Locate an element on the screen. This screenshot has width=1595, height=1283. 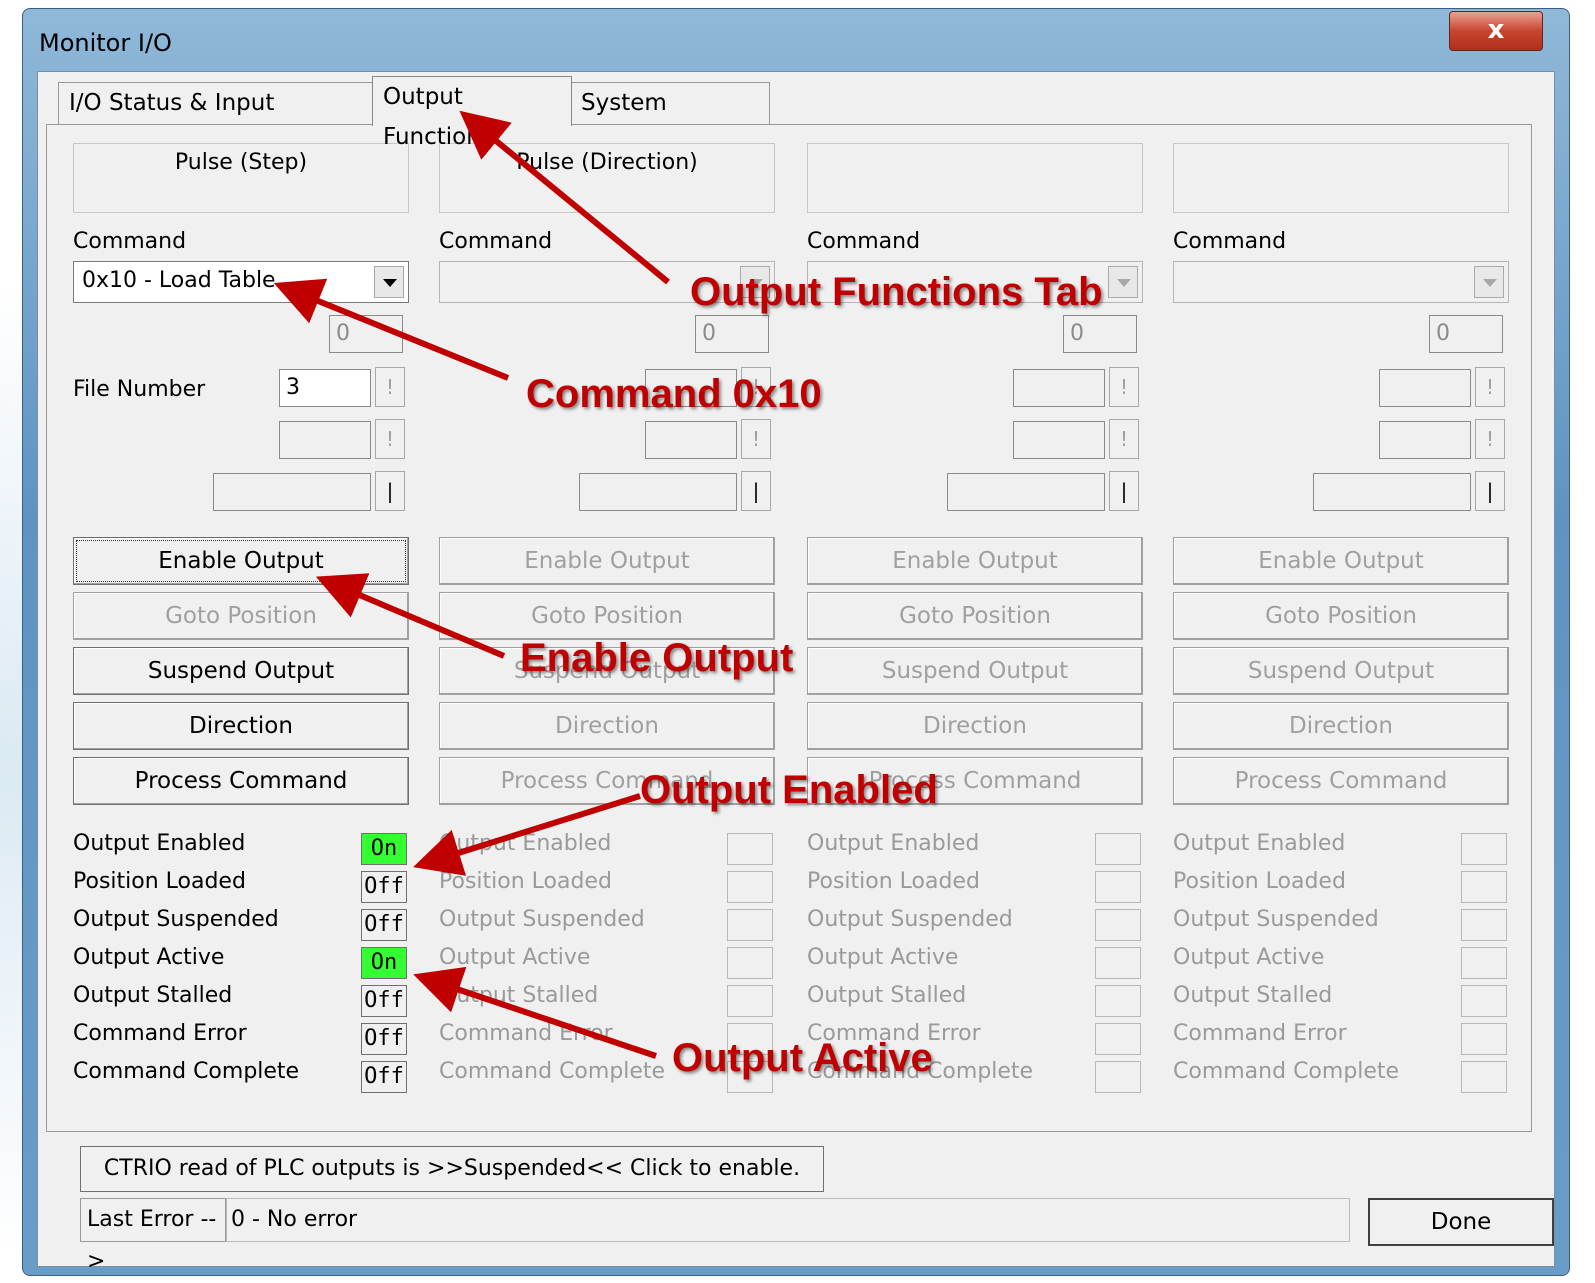
done-button: Done is located at coordinates (1461, 1222).